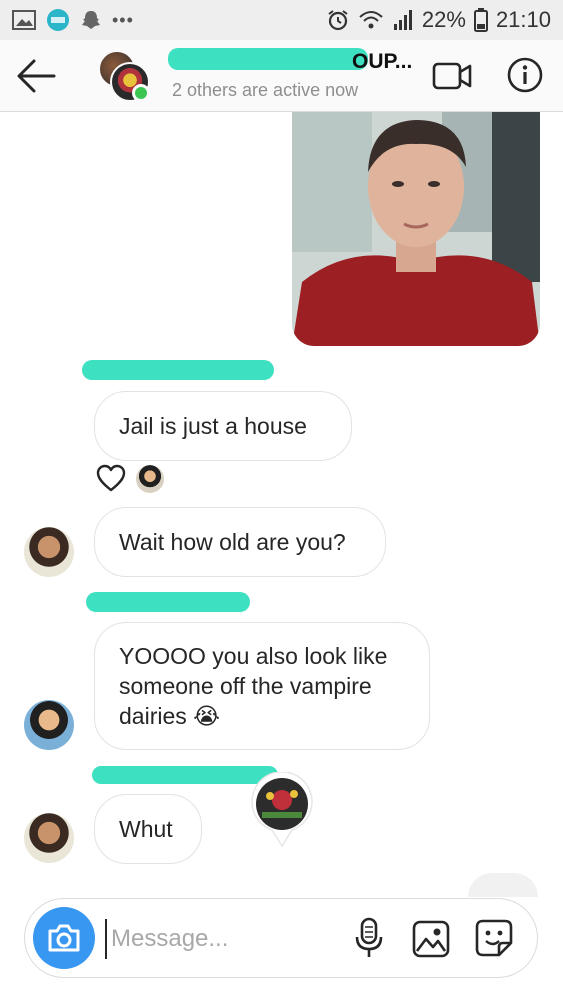  I want to click on message-input, so click(225, 939).